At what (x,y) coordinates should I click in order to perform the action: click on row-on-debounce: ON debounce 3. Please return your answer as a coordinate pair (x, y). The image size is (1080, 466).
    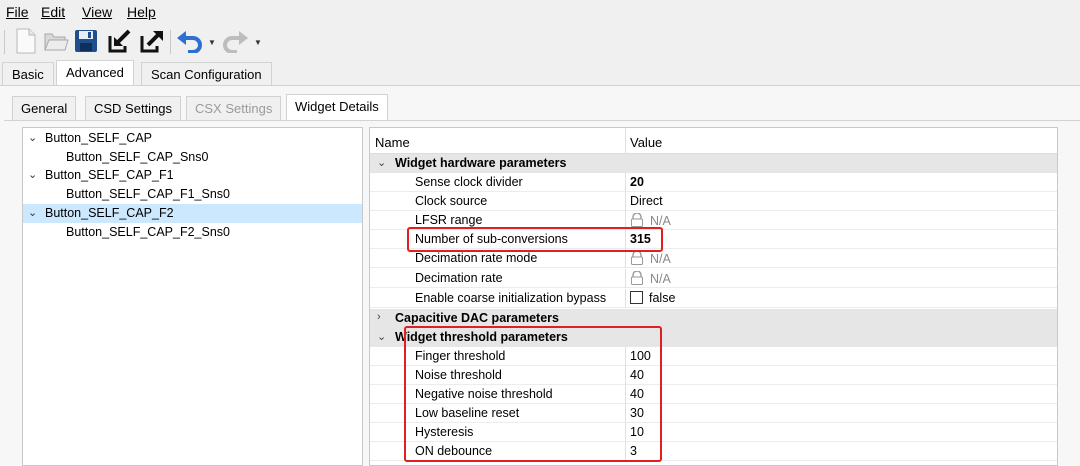
    Looking at the image, I should click on (713, 451).